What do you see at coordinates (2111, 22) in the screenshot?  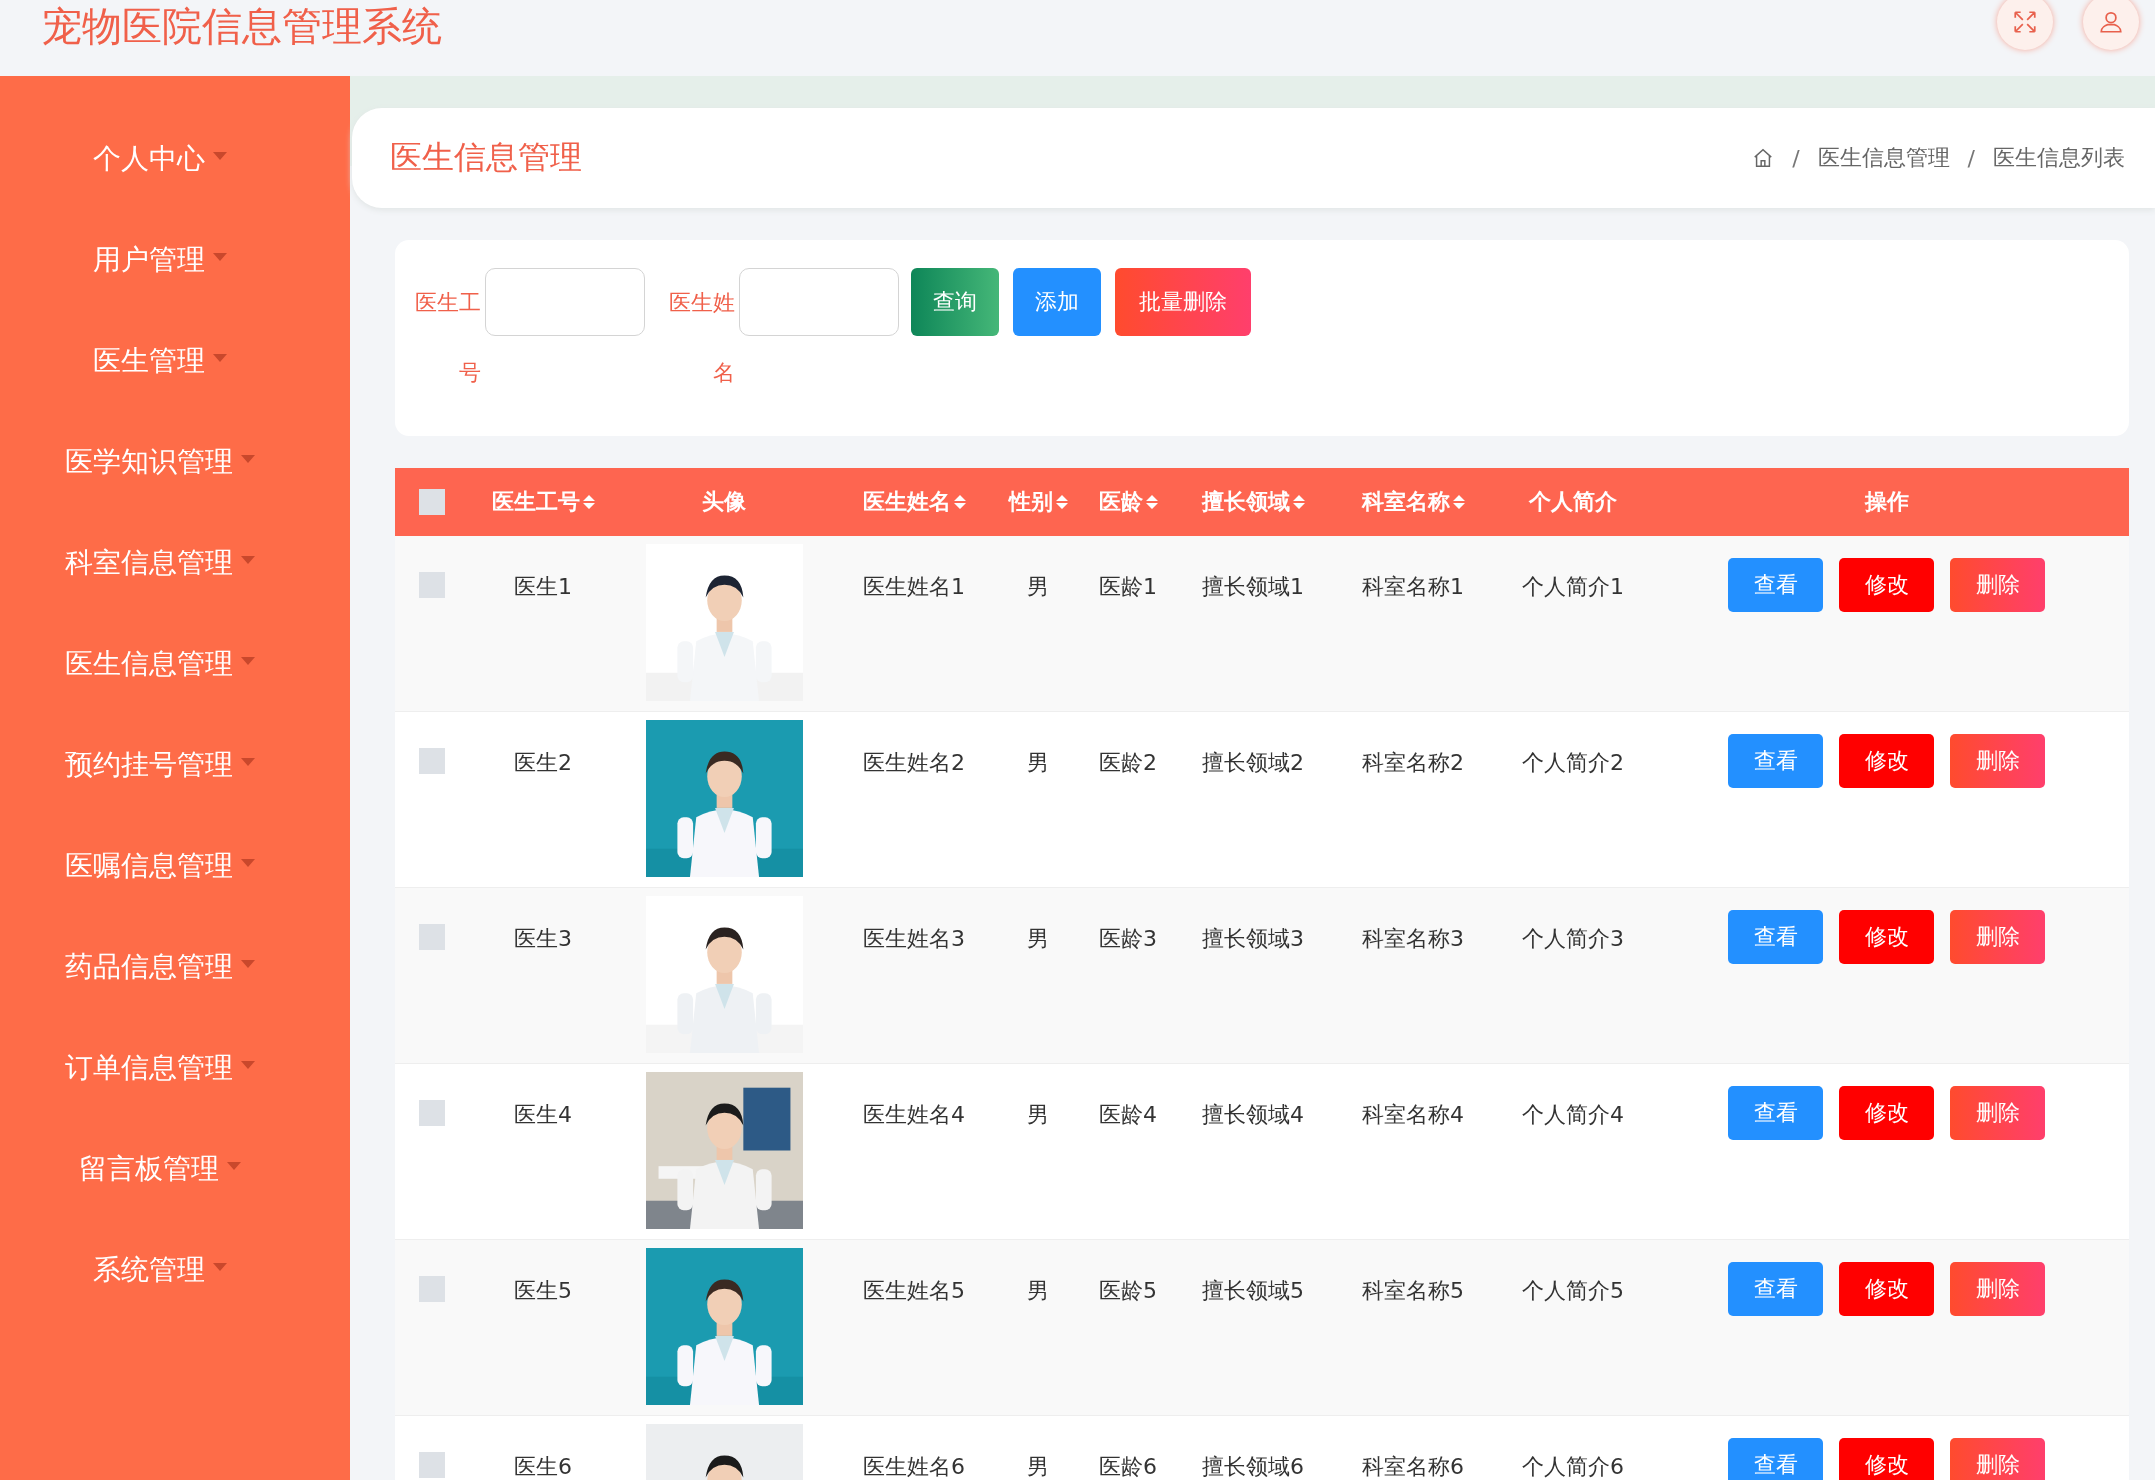 I see `user-icon` at bounding box center [2111, 22].